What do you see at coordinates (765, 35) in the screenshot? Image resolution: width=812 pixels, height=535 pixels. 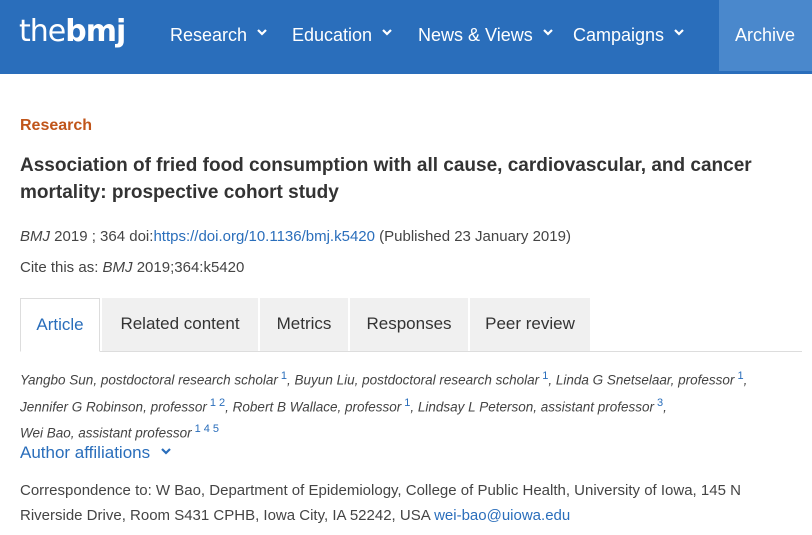 I see `nav-archive: Archive` at bounding box center [765, 35].